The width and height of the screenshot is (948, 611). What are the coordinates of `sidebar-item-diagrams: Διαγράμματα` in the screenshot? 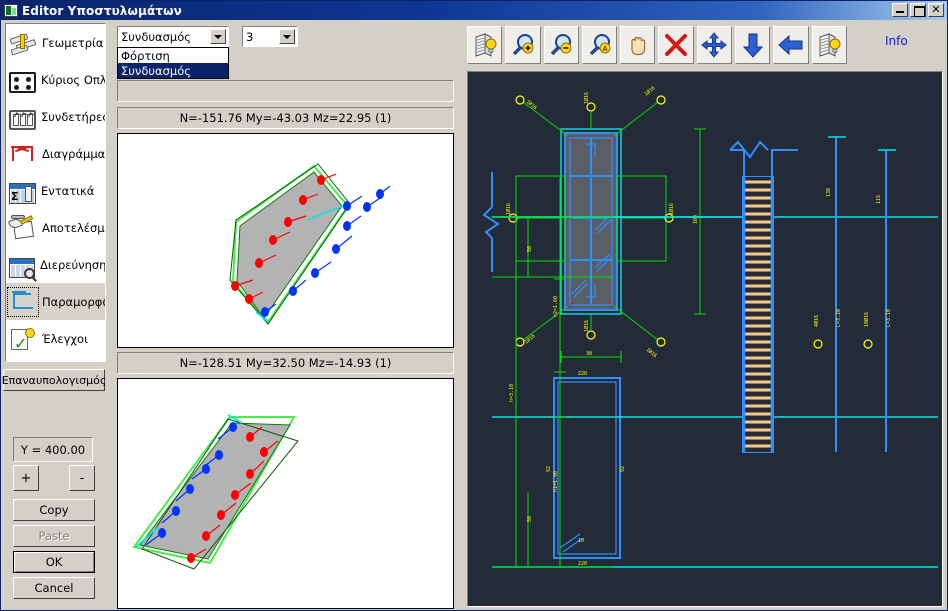 It's located at (55, 153).